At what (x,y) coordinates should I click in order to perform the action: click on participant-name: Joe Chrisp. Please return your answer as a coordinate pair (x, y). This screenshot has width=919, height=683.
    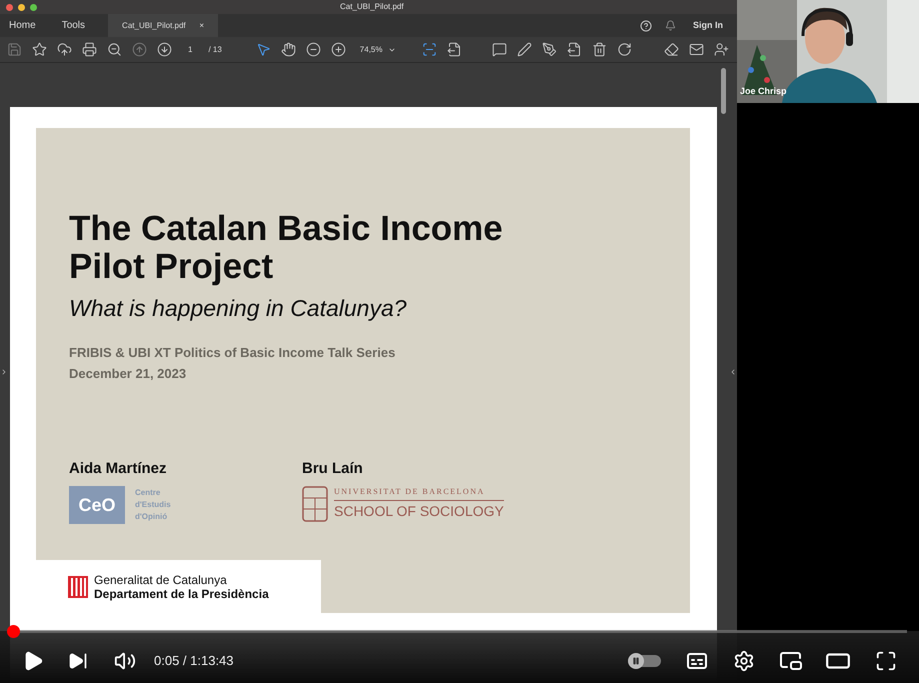
    Looking at the image, I should click on (763, 91).